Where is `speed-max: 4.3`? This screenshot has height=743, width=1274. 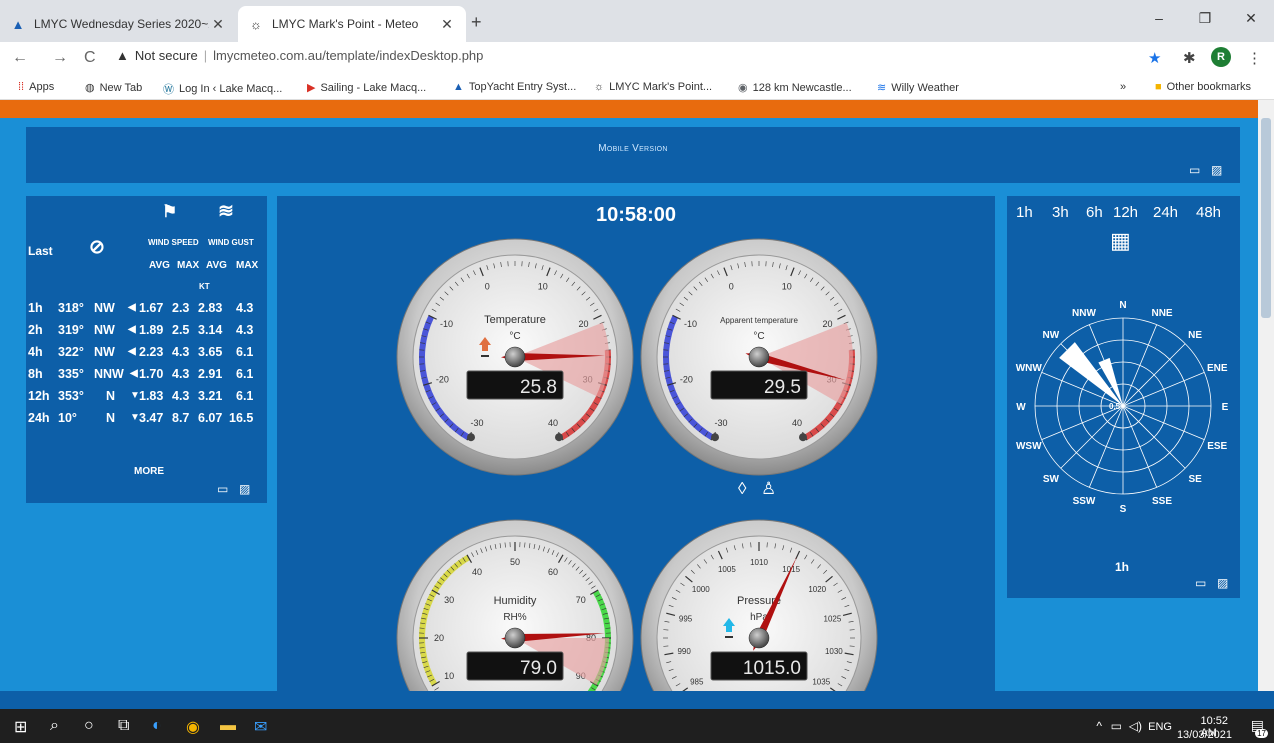
speed-max: 4.3 is located at coordinates (181, 352).